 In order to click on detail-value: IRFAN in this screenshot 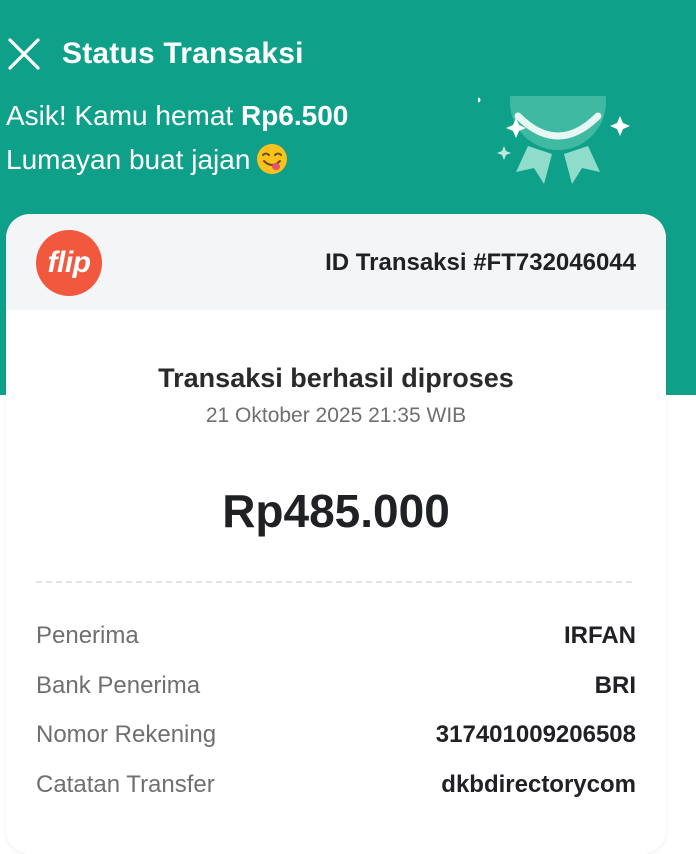, I will do `click(600, 635)`.